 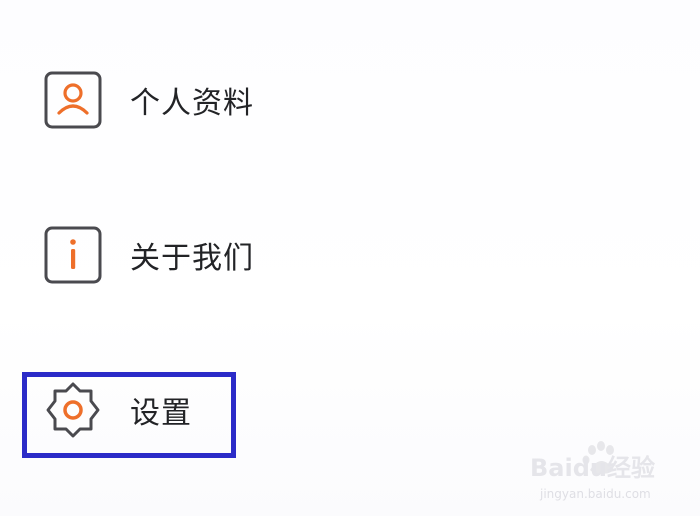 What do you see at coordinates (595, 494) in the screenshot?
I see `watermark-url: jingyan.baidu.com` at bounding box center [595, 494].